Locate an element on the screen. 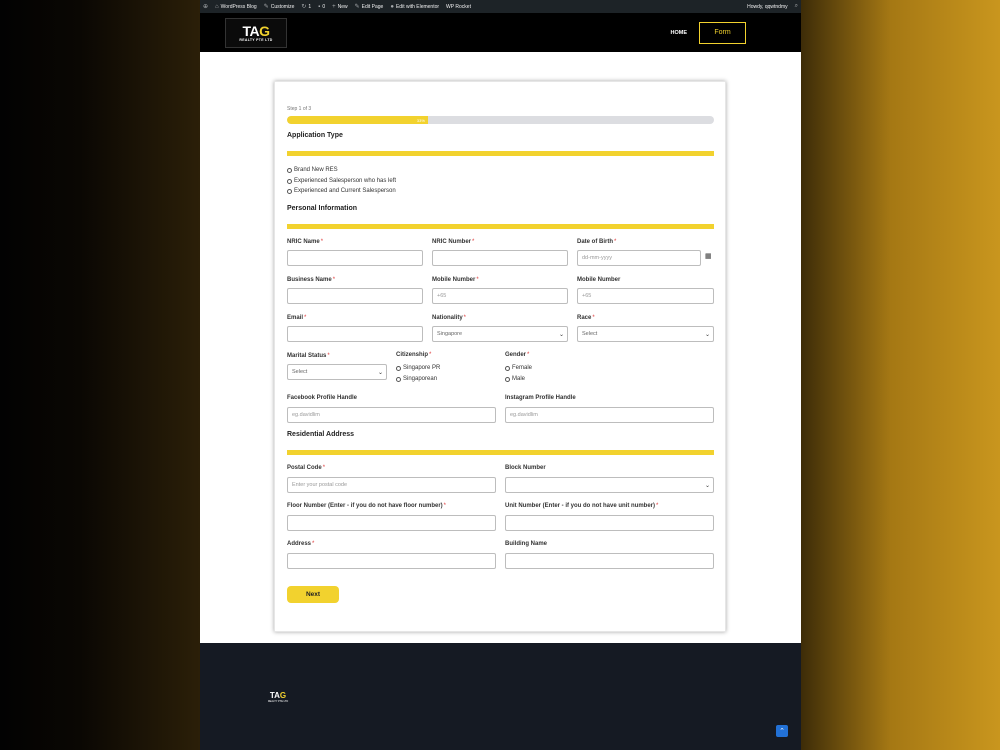 The width and height of the screenshot is (1000, 750). home-icon: ⌂ is located at coordinates (217, 6).